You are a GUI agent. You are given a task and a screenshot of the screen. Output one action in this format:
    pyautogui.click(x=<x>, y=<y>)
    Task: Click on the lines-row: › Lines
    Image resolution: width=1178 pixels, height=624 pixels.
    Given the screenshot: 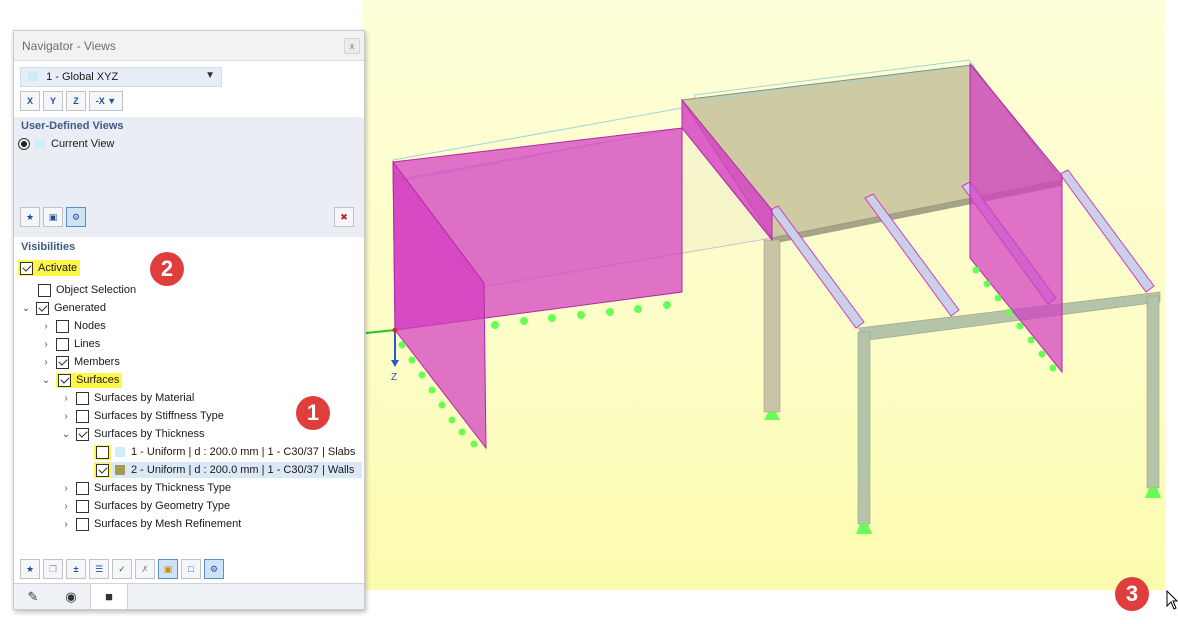 What is the action you would take?
    pyautogui.click(x=70, y=344)
    